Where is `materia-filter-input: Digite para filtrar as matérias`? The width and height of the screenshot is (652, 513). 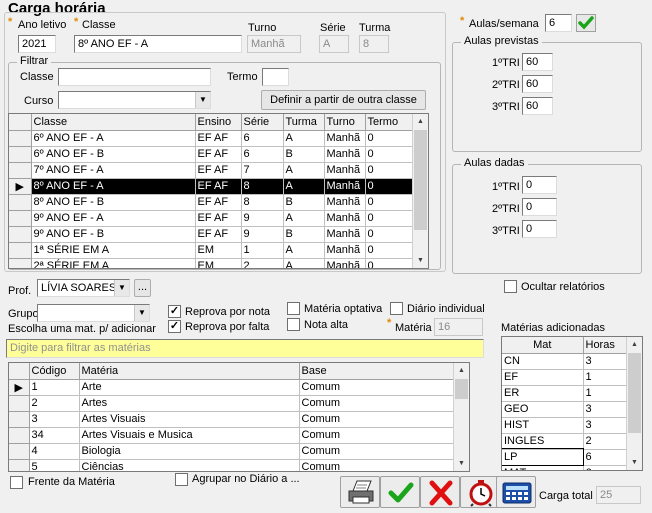 materia-filter-input: Digite para filtrar as matérias is located at coordinates (245, 348).